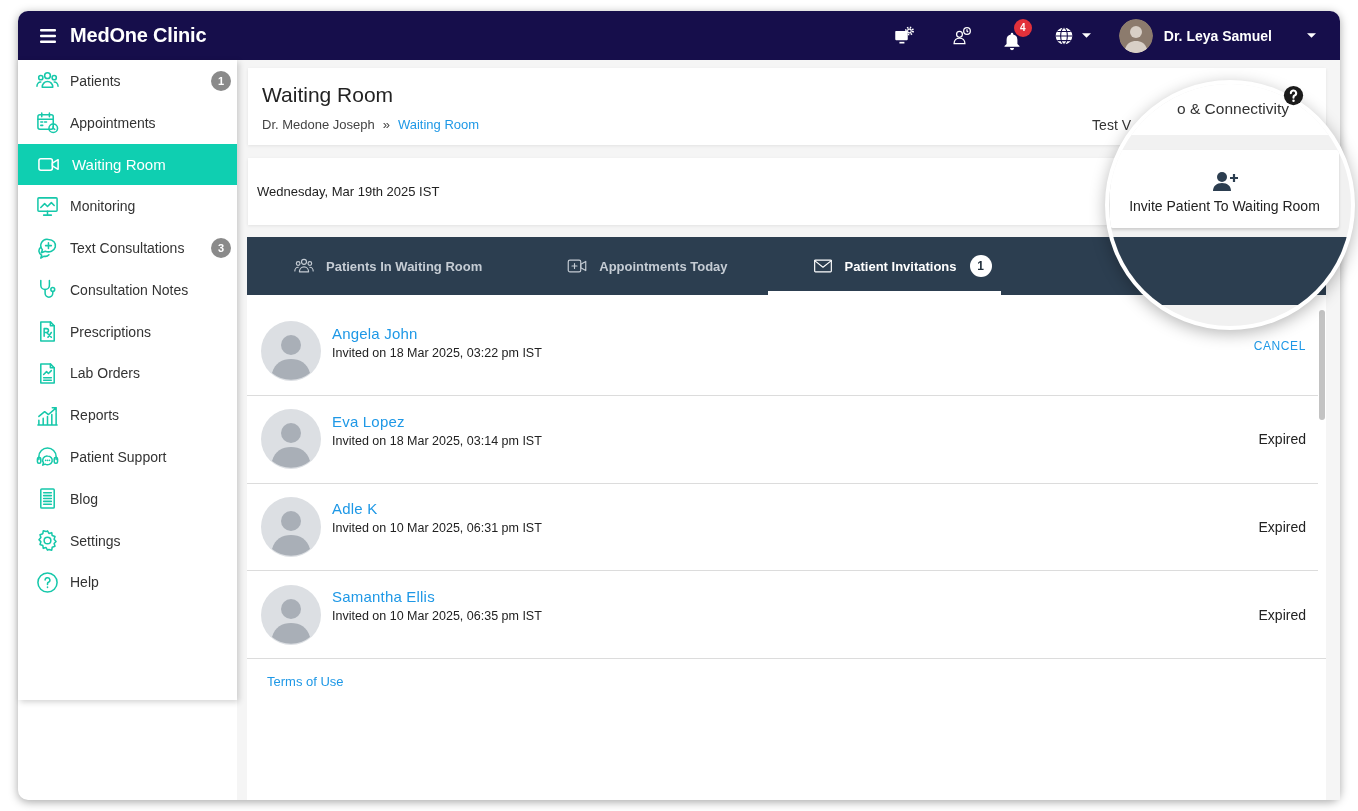 This screenshot has height=811, width=1358. What do you see at coordinates (127, 373) in the screenshot?
I see `sidebar-item: Lab Orders` at bounding box center [127, 373].